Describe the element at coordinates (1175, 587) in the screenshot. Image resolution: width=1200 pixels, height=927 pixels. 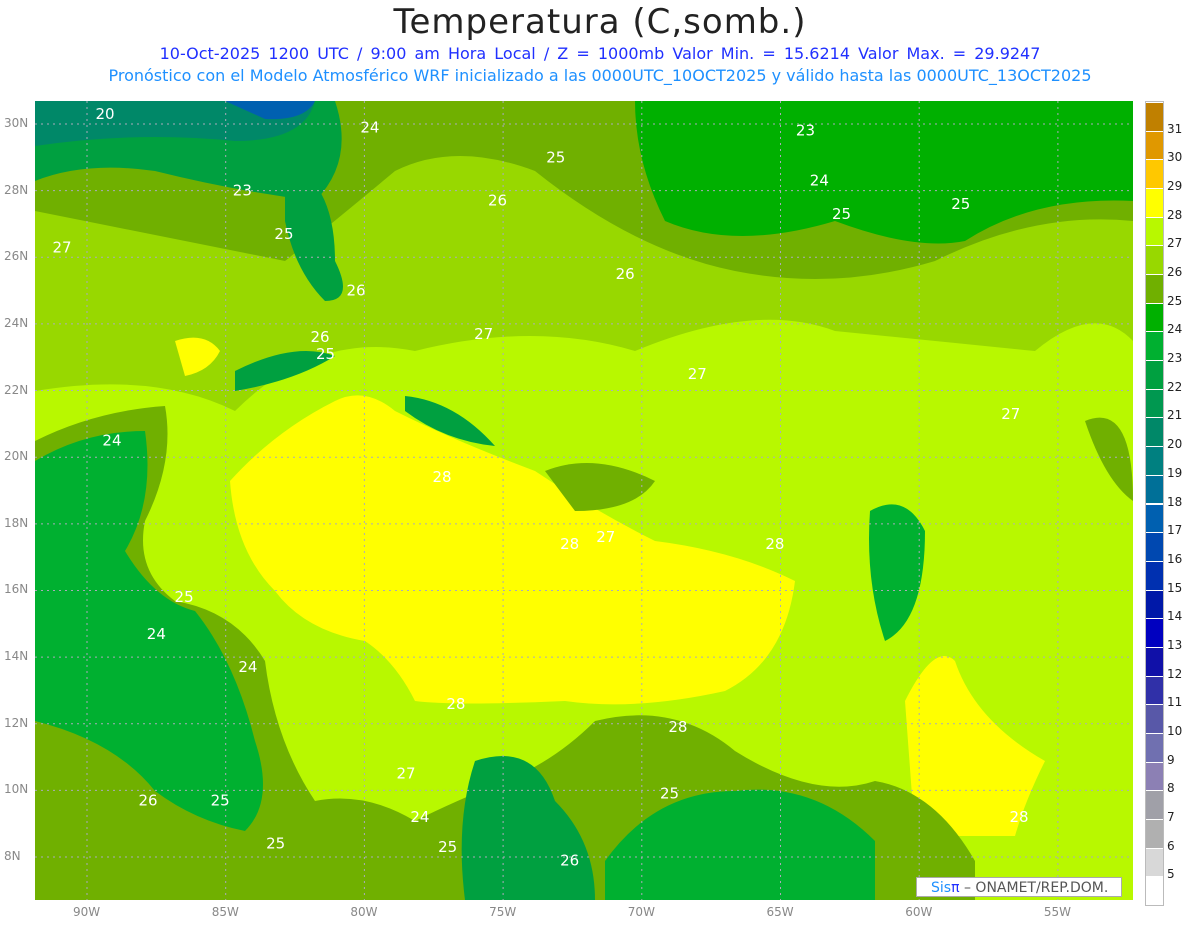
I see `colorbar-label: 15` at that location.